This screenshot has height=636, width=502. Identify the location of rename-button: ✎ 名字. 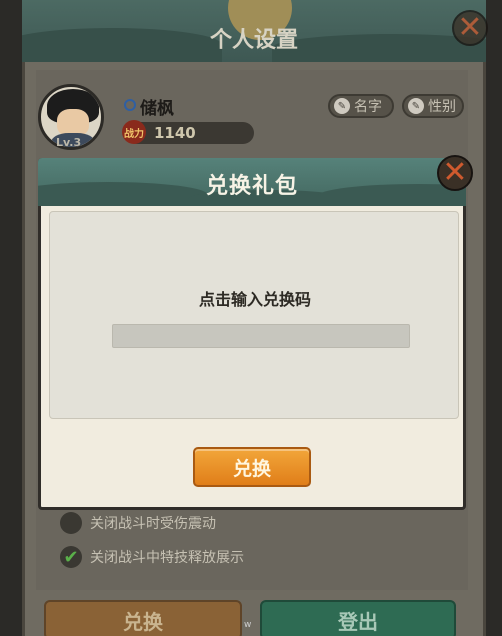
(361, 106).